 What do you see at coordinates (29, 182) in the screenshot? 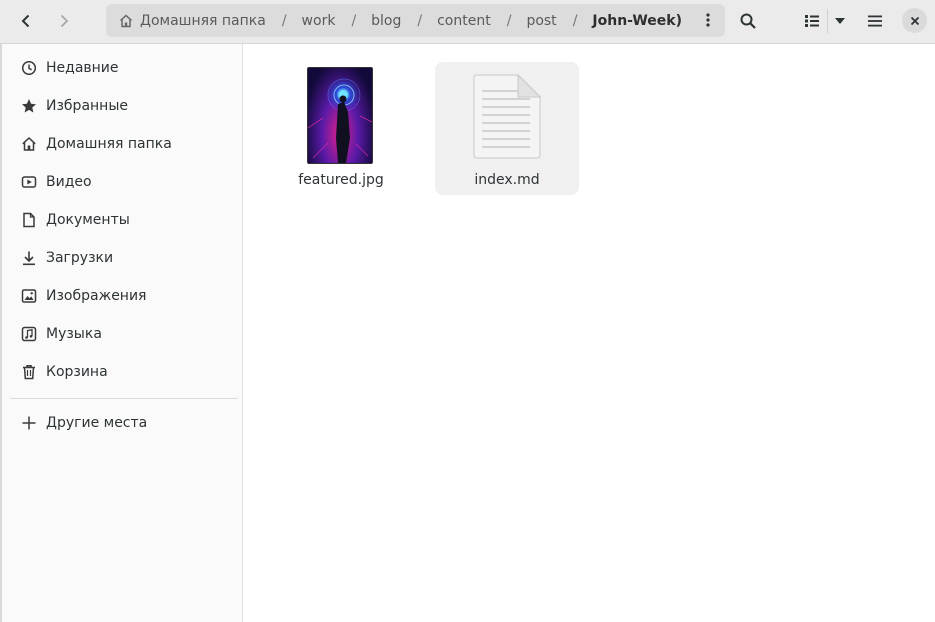
I see `video-icon` at bounding box center [29, 182].